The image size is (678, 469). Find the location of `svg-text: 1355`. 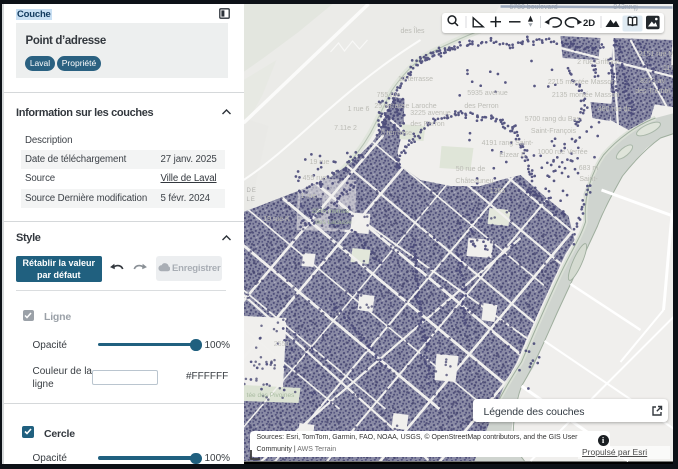

svg-text: 1355 is located at coordinates (497, 191).